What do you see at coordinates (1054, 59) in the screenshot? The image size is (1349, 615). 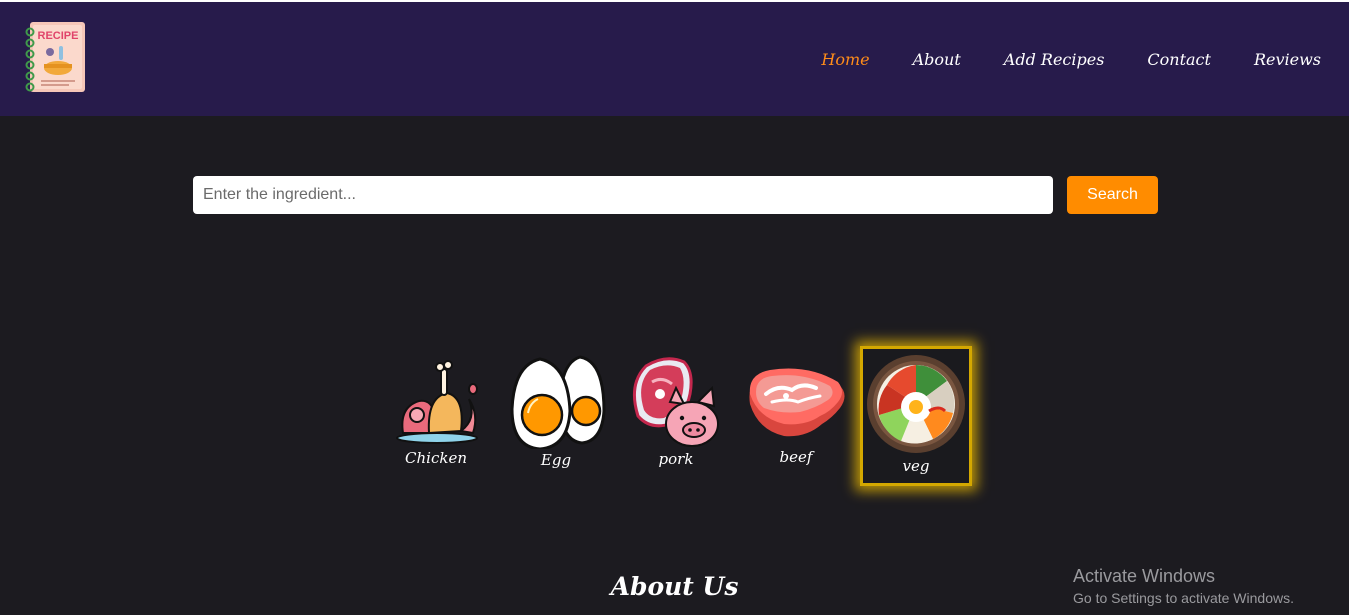 I see `nav-add-recipes: Add Recipes` at bounding box center [1054, 59].